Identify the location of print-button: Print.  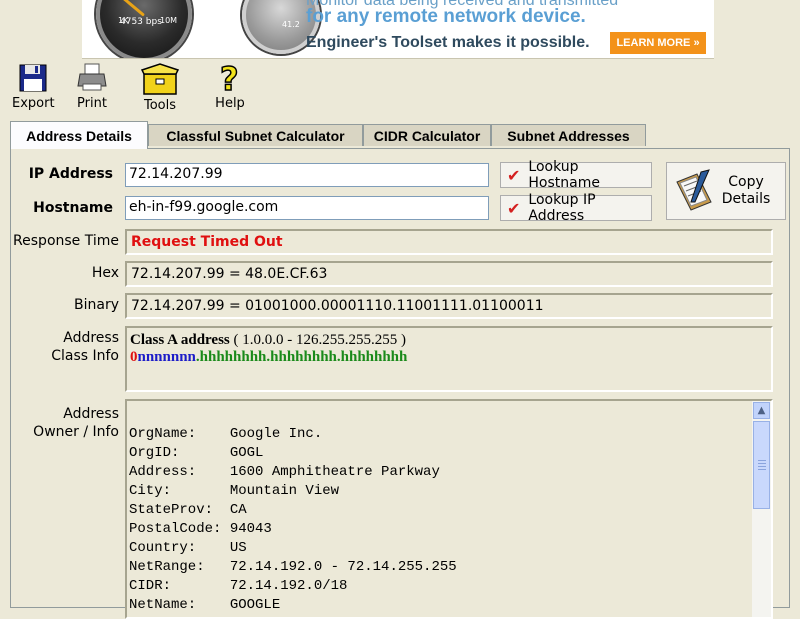
(92, 88).